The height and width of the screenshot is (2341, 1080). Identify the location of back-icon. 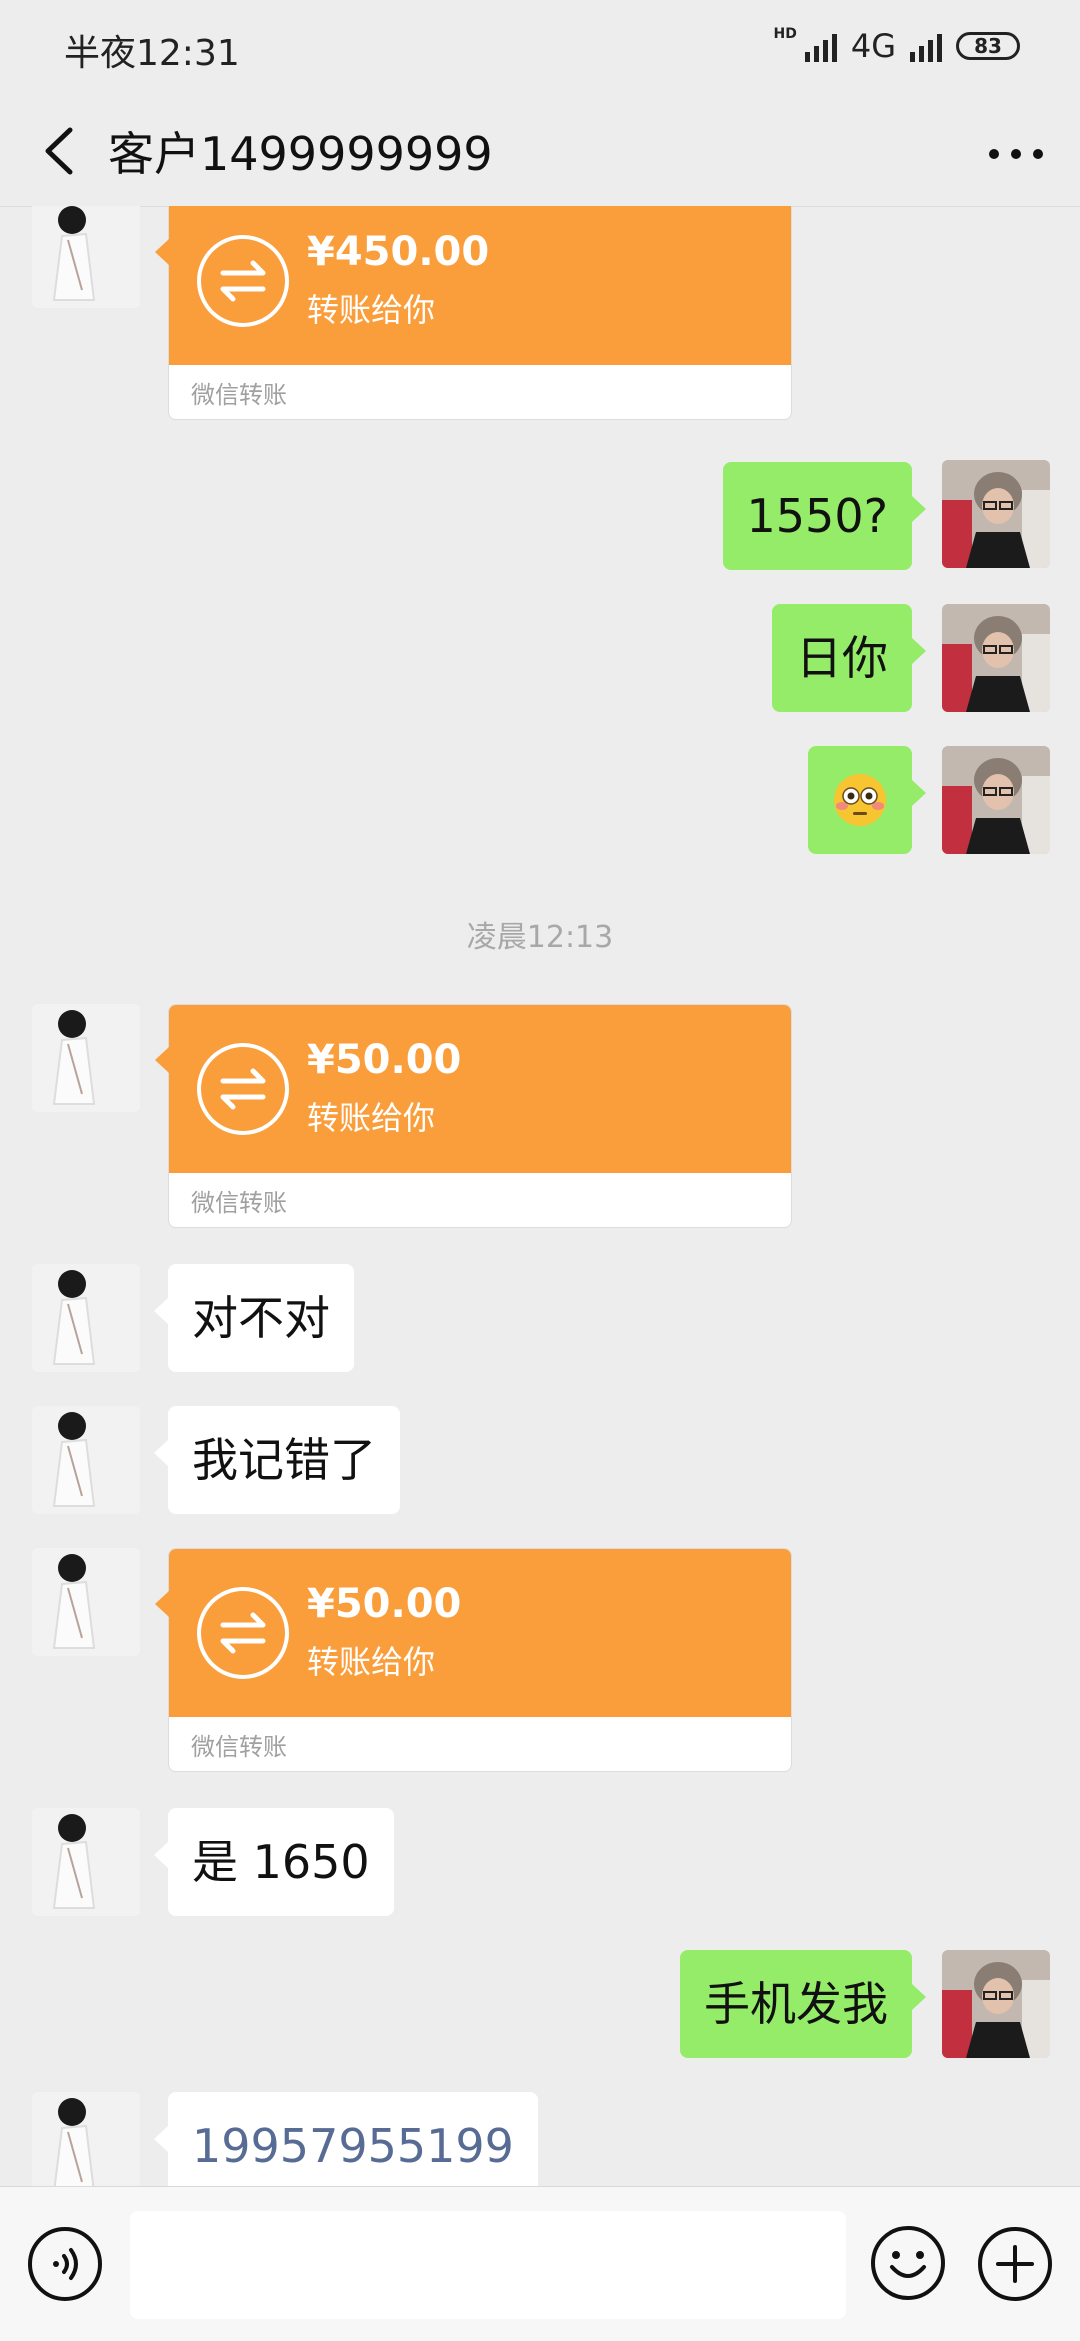
(62, 151).